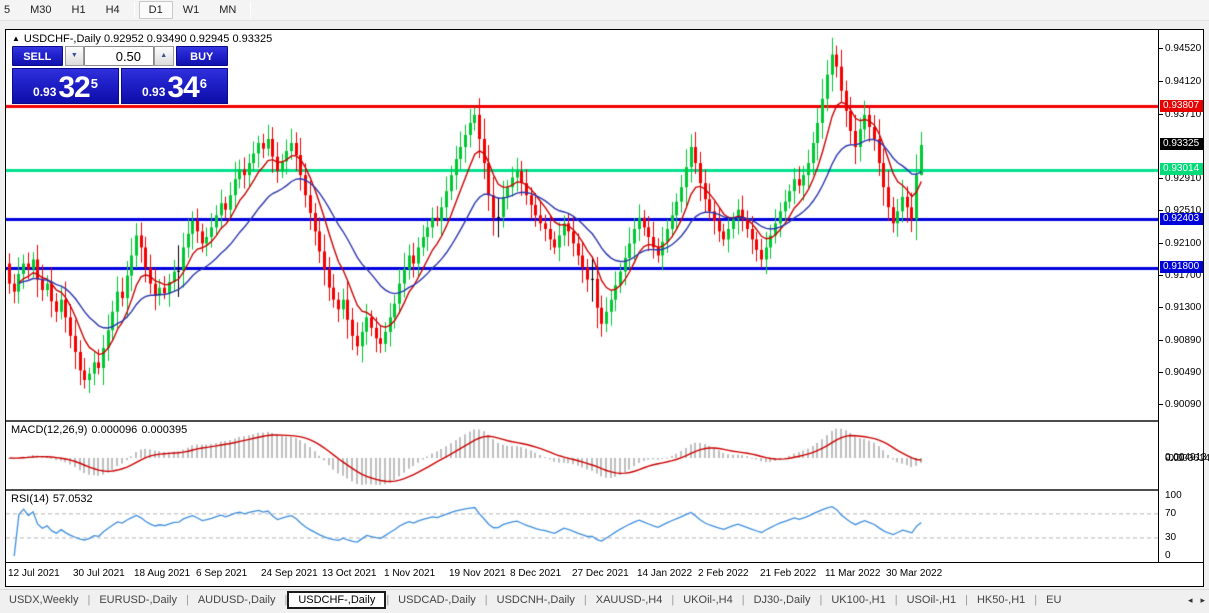  Describe the element at coordinates (237, 600) in the screenshot. I see `chart-tab-audusd-daily: AUDUSD-,Daily` at that location.